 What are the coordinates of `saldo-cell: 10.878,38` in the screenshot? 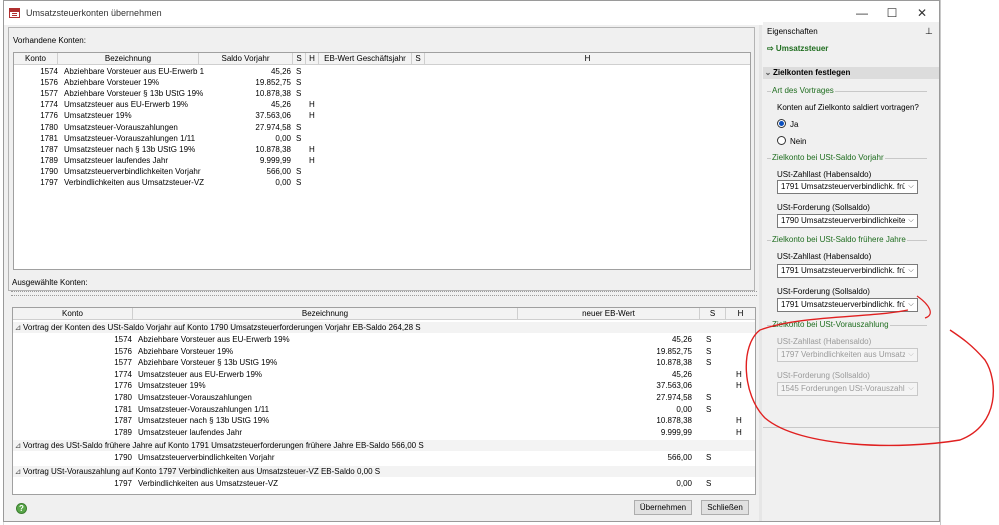 It's located at (273, 149).